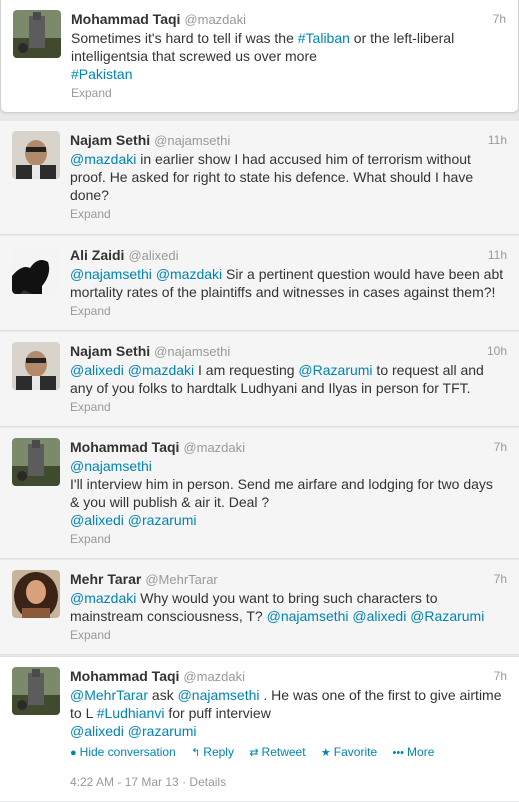 The image size is (519, 802). What do you see at coordinates (184, 38) in the screenshot?
I see `text-segment: Sometimes it's hard to tell if was the` at bounding box center [184, 38].